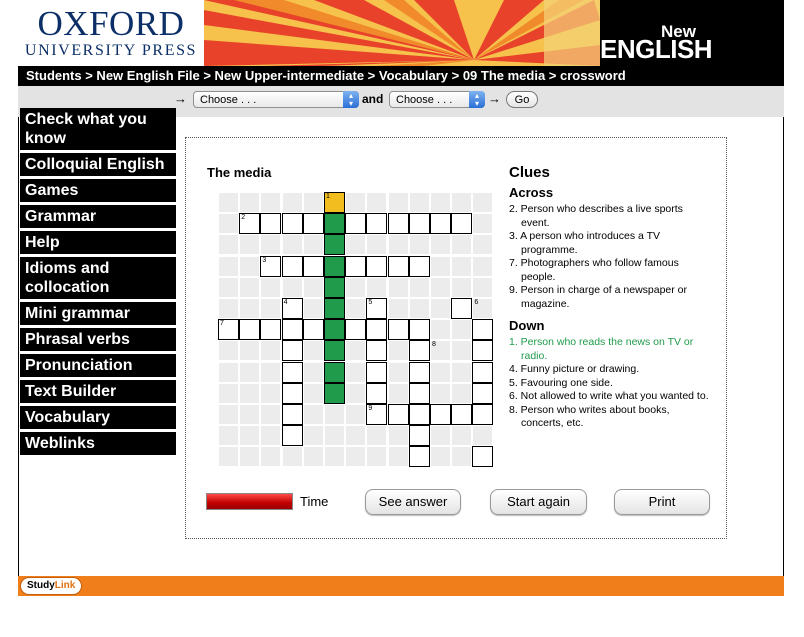 This screenshot has height=637, width=804. I want to click on choose-select-2: Choose . . . ▴ ▾, so click(437, 99).